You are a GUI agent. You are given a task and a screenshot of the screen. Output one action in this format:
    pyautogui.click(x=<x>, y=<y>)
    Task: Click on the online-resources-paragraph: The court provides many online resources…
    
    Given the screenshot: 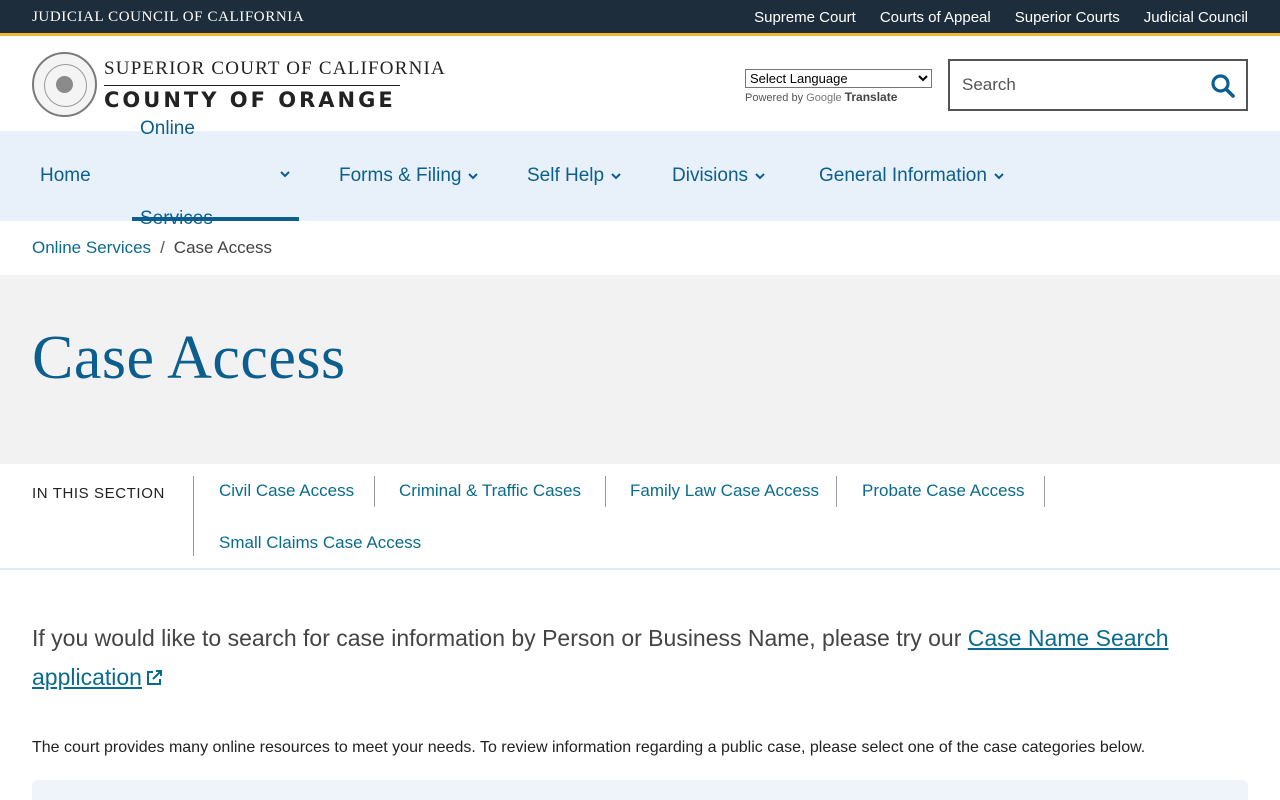 What is the action you would take?
    pyautogui.click(x=589, y=747)
    